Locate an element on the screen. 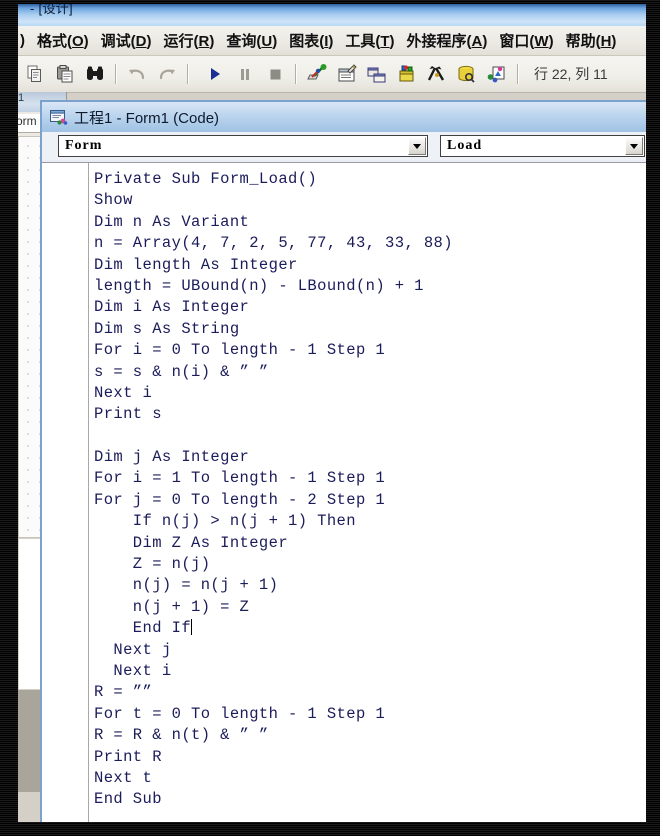 This screenshot has height=836, width=660. project-explorer-icon is located at coordinates (317, 72).